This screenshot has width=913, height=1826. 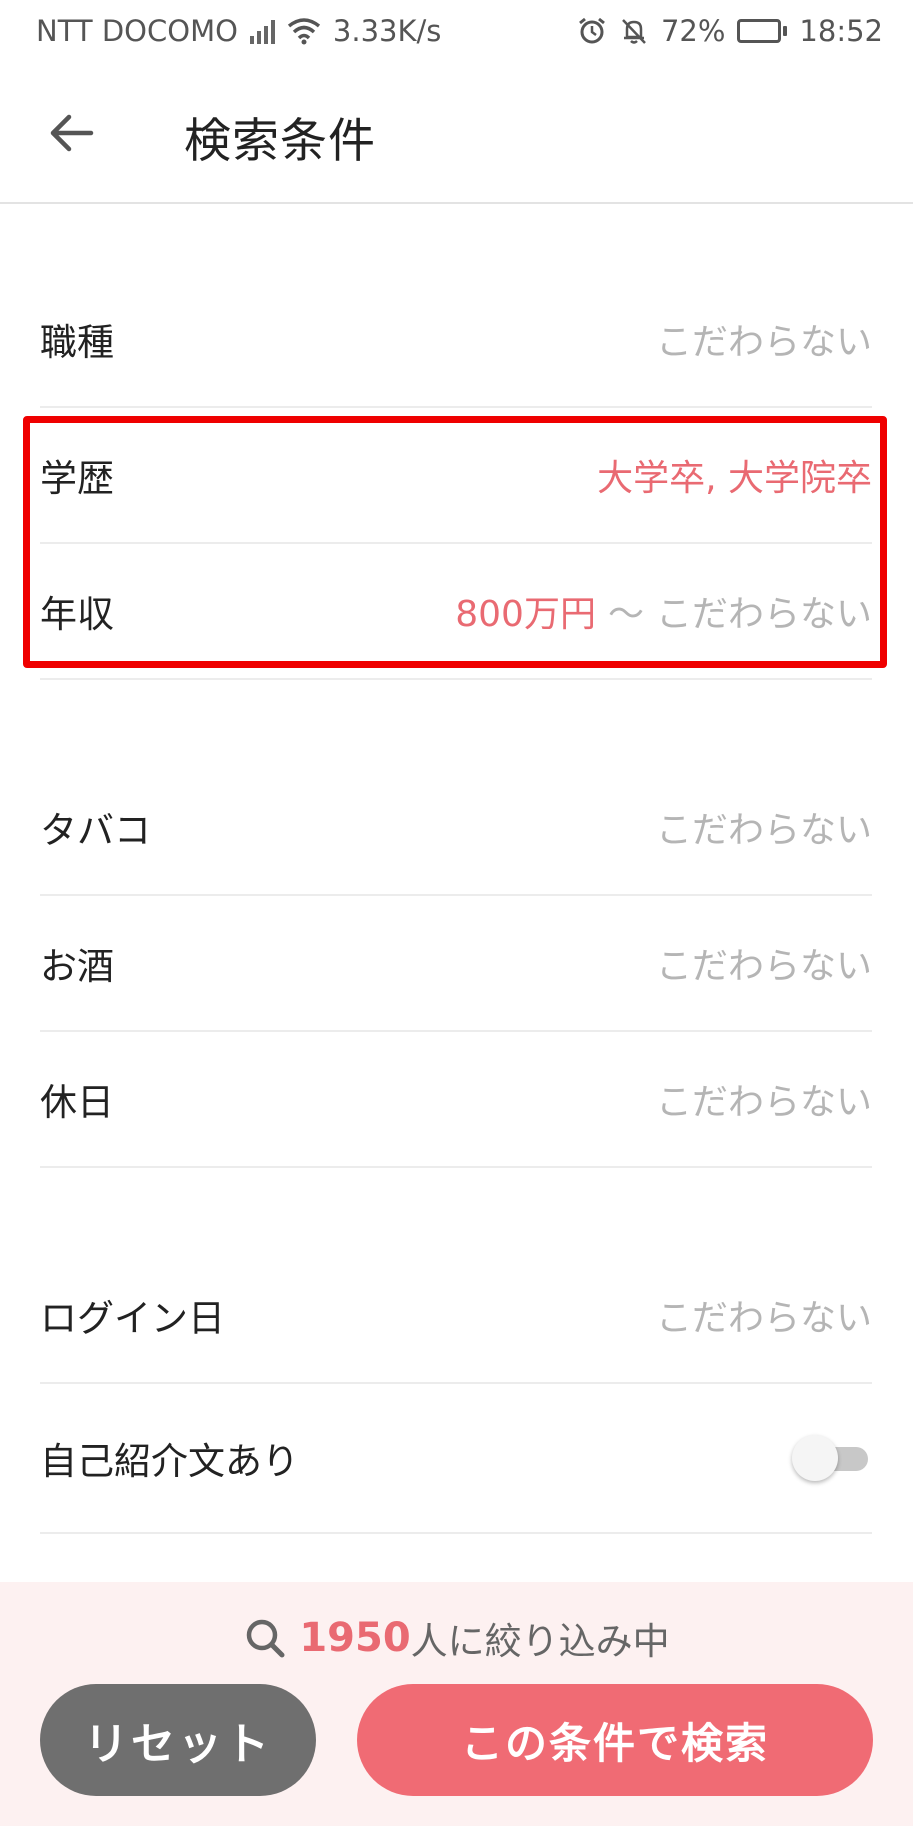 What do you see at coordinates (634, 31) in the screenshot?
I see `bell-muted-icon` at bounding box center [634, 31].